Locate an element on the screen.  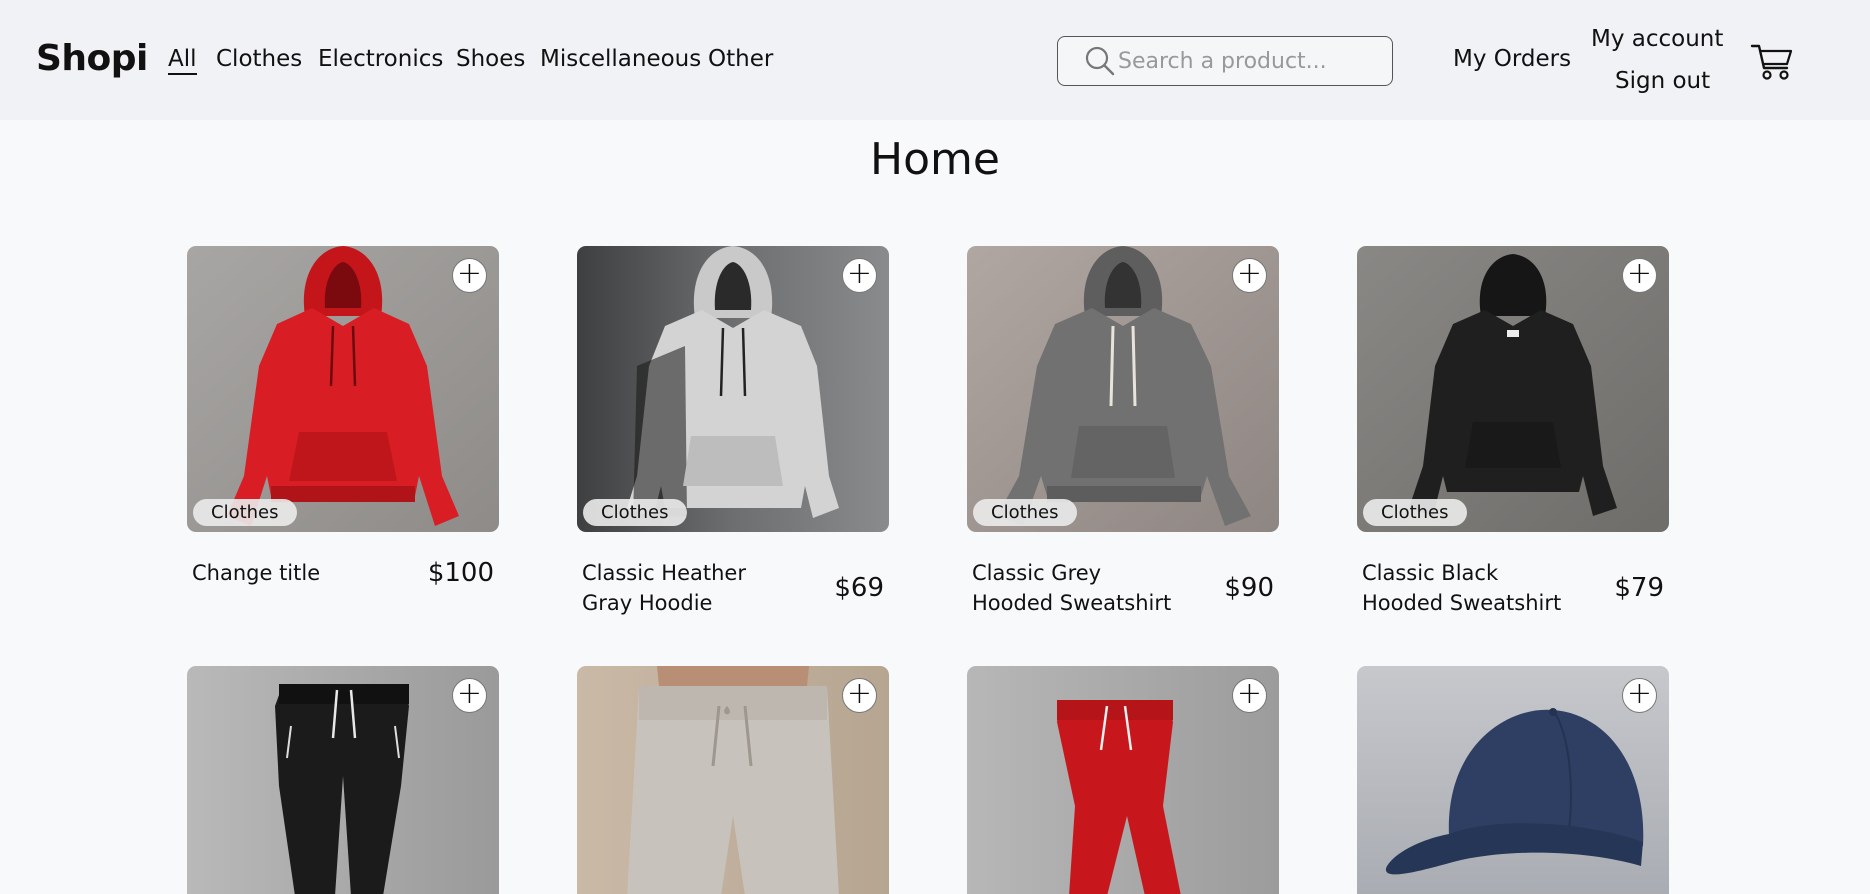
product-info: Classic Black Hooded Sweatshirt $79 is located at coordinates (1513, 588).